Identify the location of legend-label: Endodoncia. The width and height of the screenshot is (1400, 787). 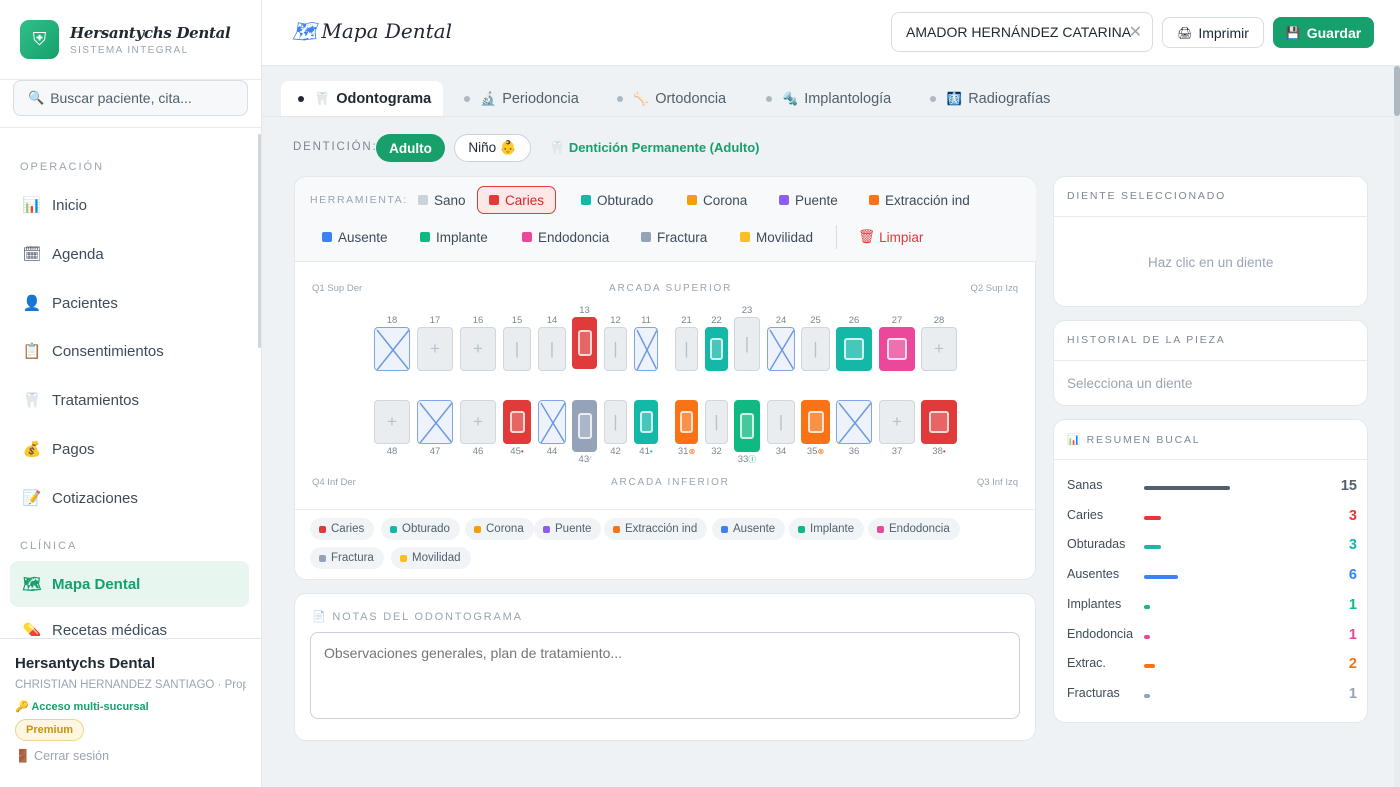
(919, 529).